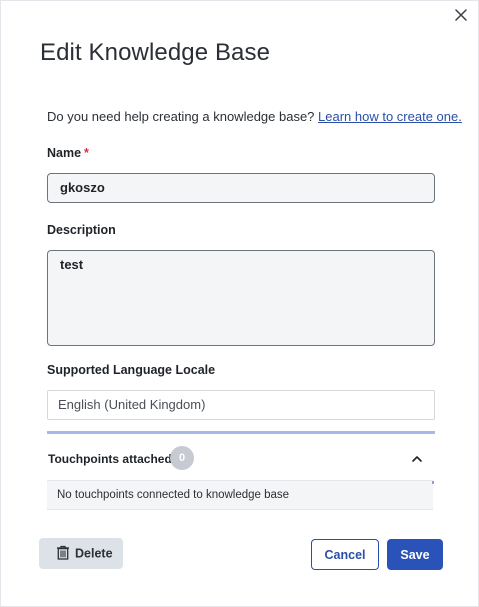 The height and width of the screenshot is (607, 479). Describe the element at coordinates (63, 552) in the screenshot. I see `trash-icon` at that location.